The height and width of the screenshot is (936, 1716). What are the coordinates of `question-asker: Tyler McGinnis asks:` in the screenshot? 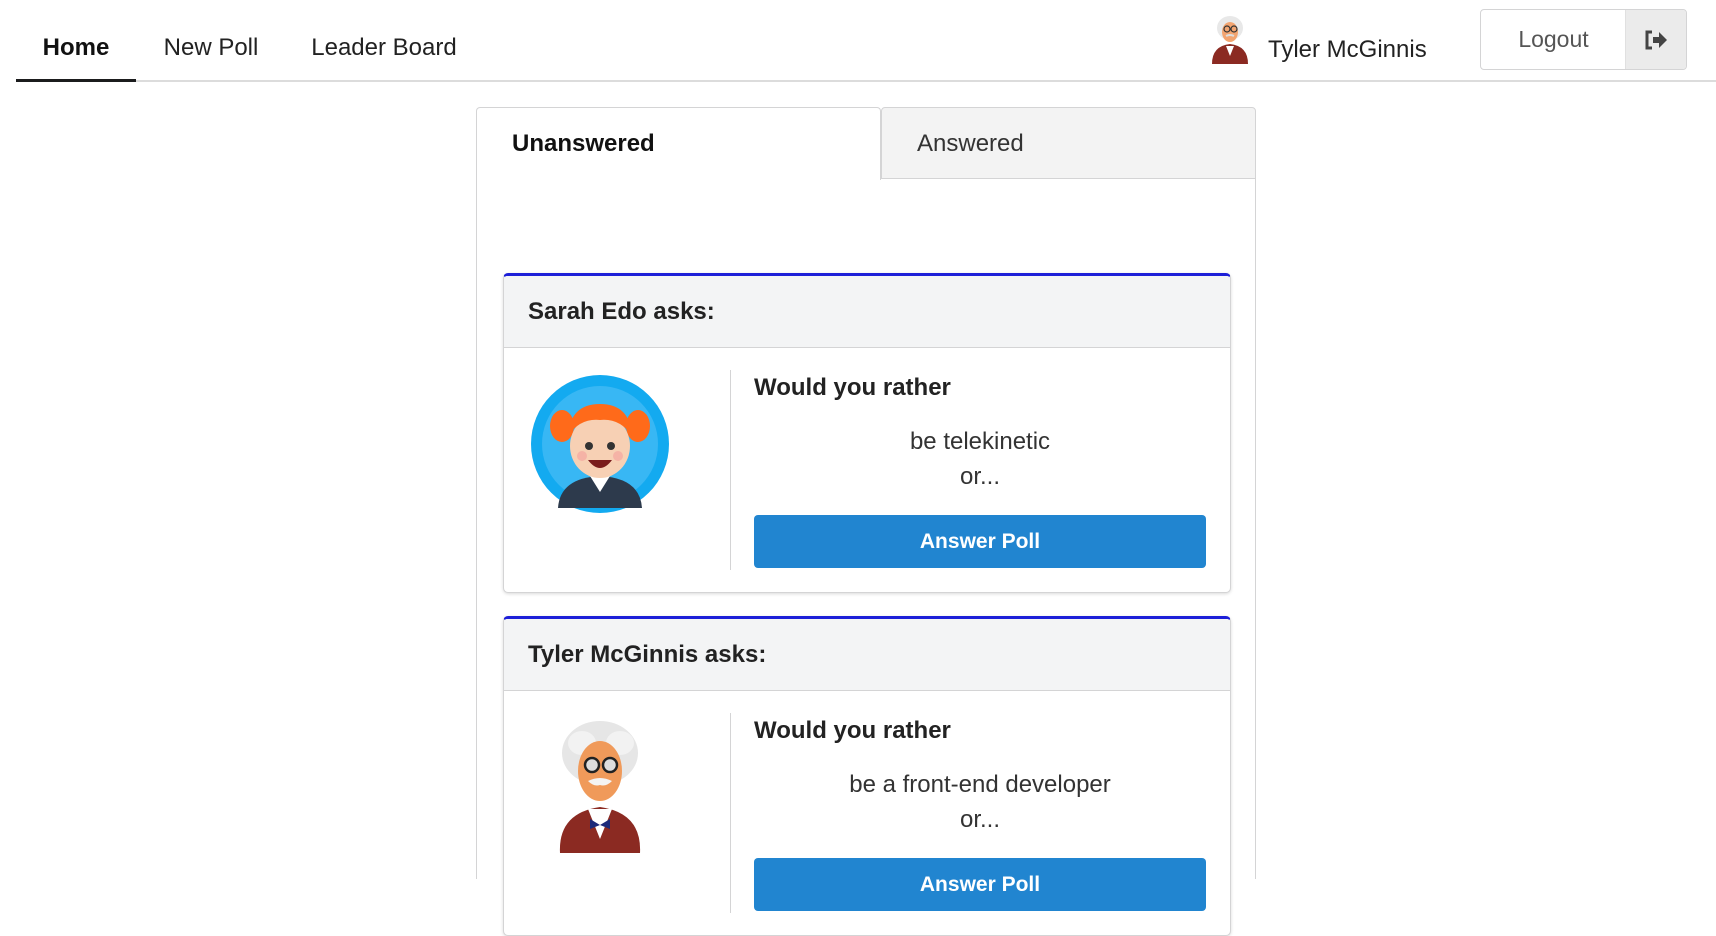 It's located at (867, 655).